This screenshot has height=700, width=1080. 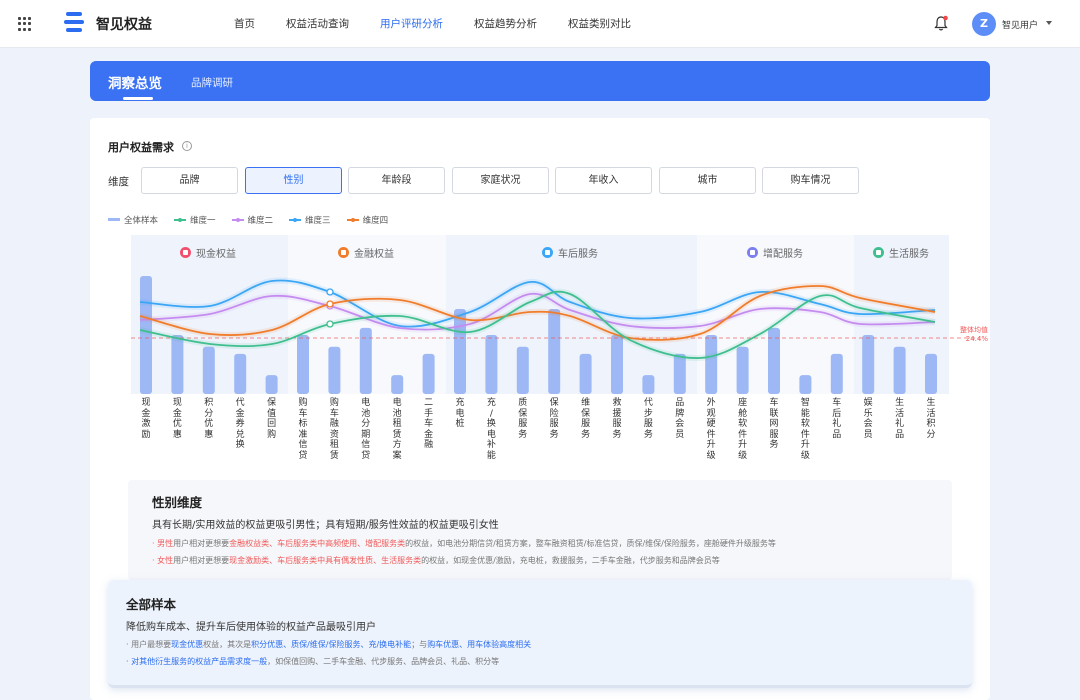 I want to click on bar-二手车金融, so click(x=428, y=373).